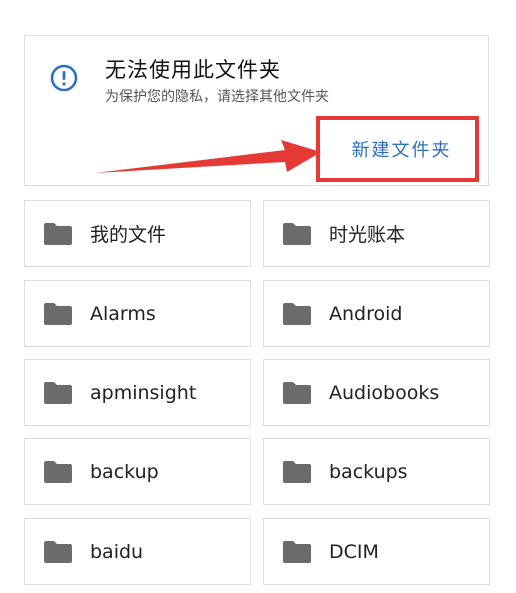 Image resolution: width=516 pixels, height=593 pixels. Describe the element at coordinates (354, 551) in the screenshot. I see `folder-label: DCIM` at that location.